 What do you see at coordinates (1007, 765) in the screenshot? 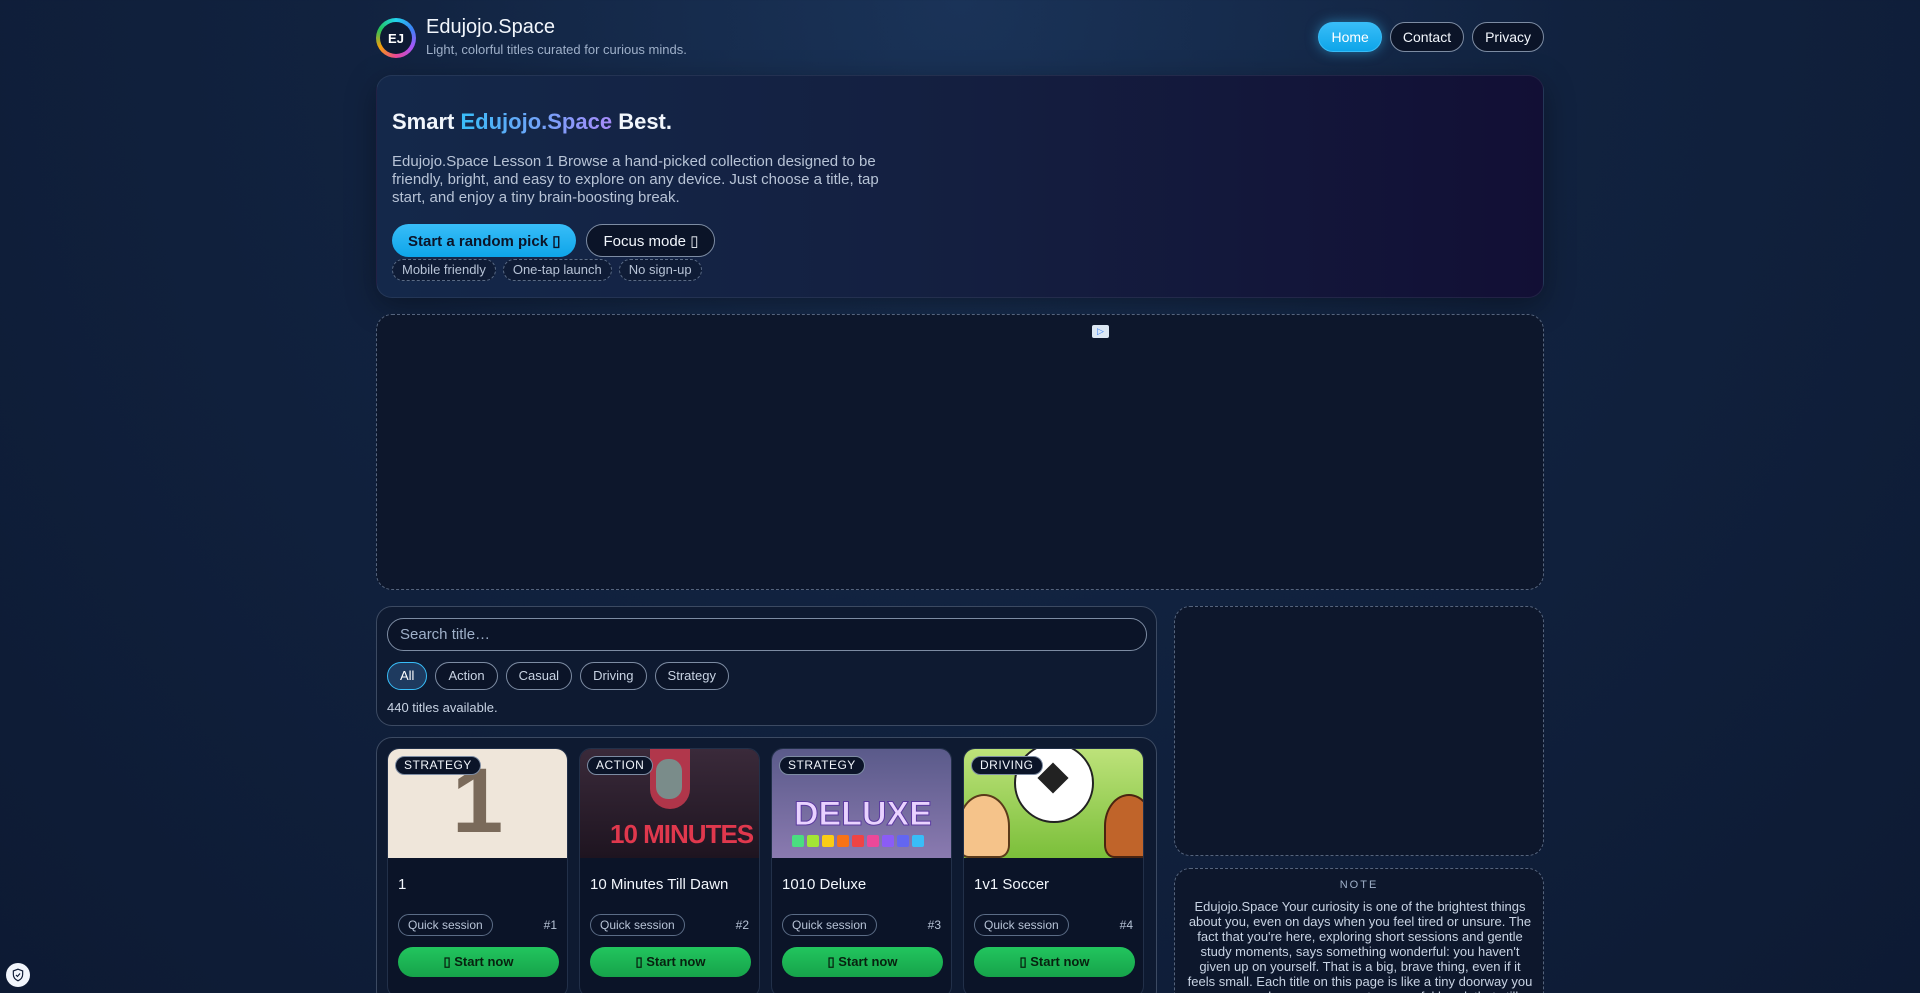
I see `category-badge: DRIVING` at bounding box center [1007, 765].